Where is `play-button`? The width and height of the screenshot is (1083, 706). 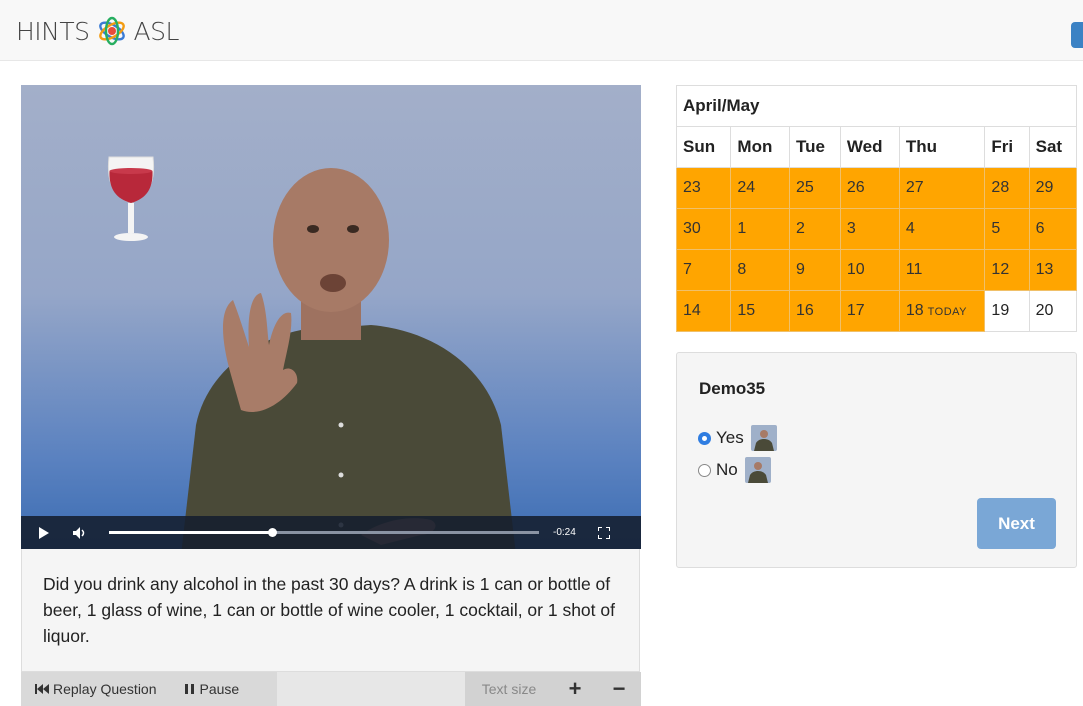
play-button is located at coordinates (44, 532).